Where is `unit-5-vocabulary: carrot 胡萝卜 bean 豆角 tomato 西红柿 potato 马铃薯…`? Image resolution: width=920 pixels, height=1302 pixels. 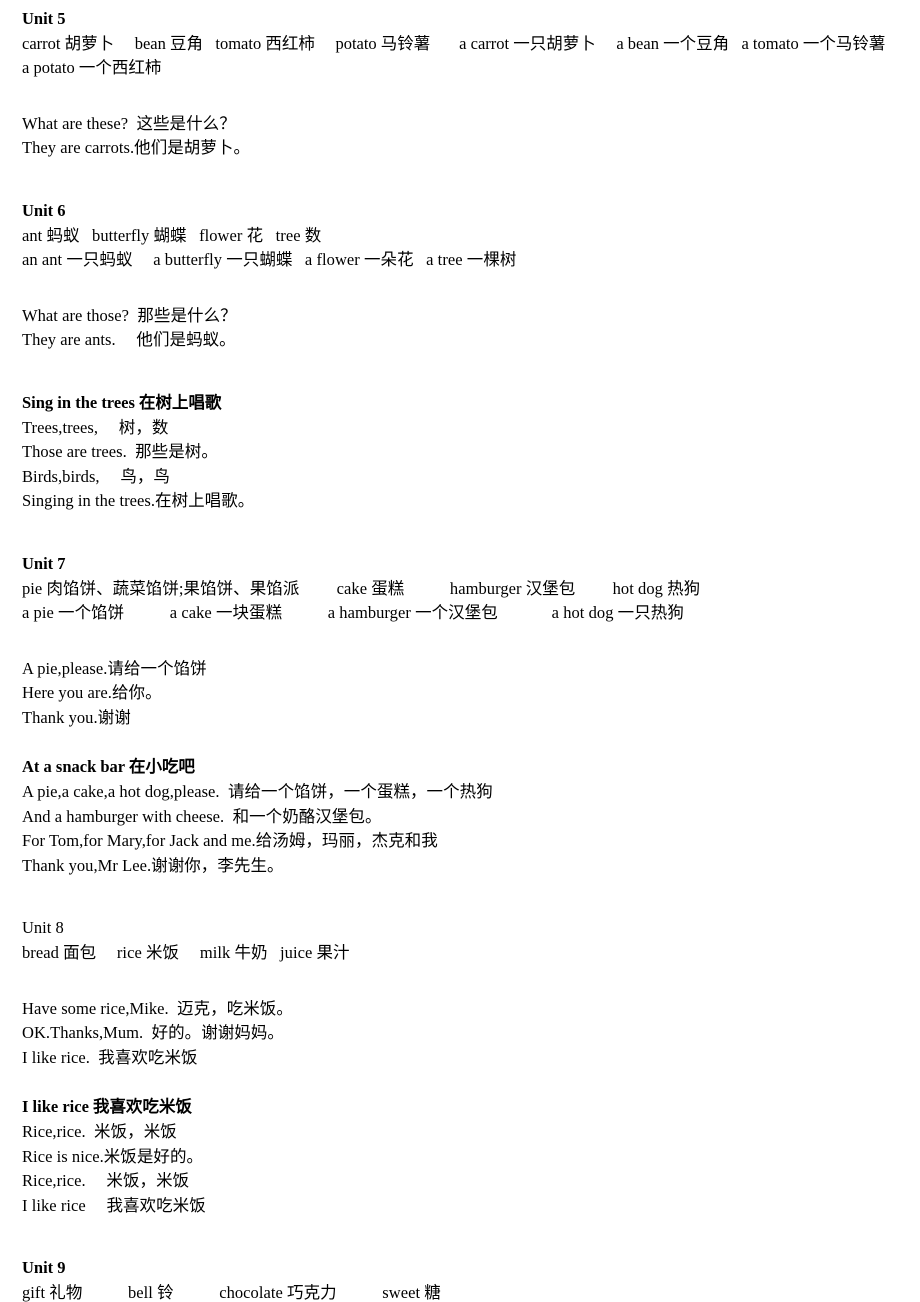
unit-5-vocabulary: carrot 胡萝卜 bean 豆角 tomato 西红柿 potato 马铃薯… is located at coordinates (460, 55).